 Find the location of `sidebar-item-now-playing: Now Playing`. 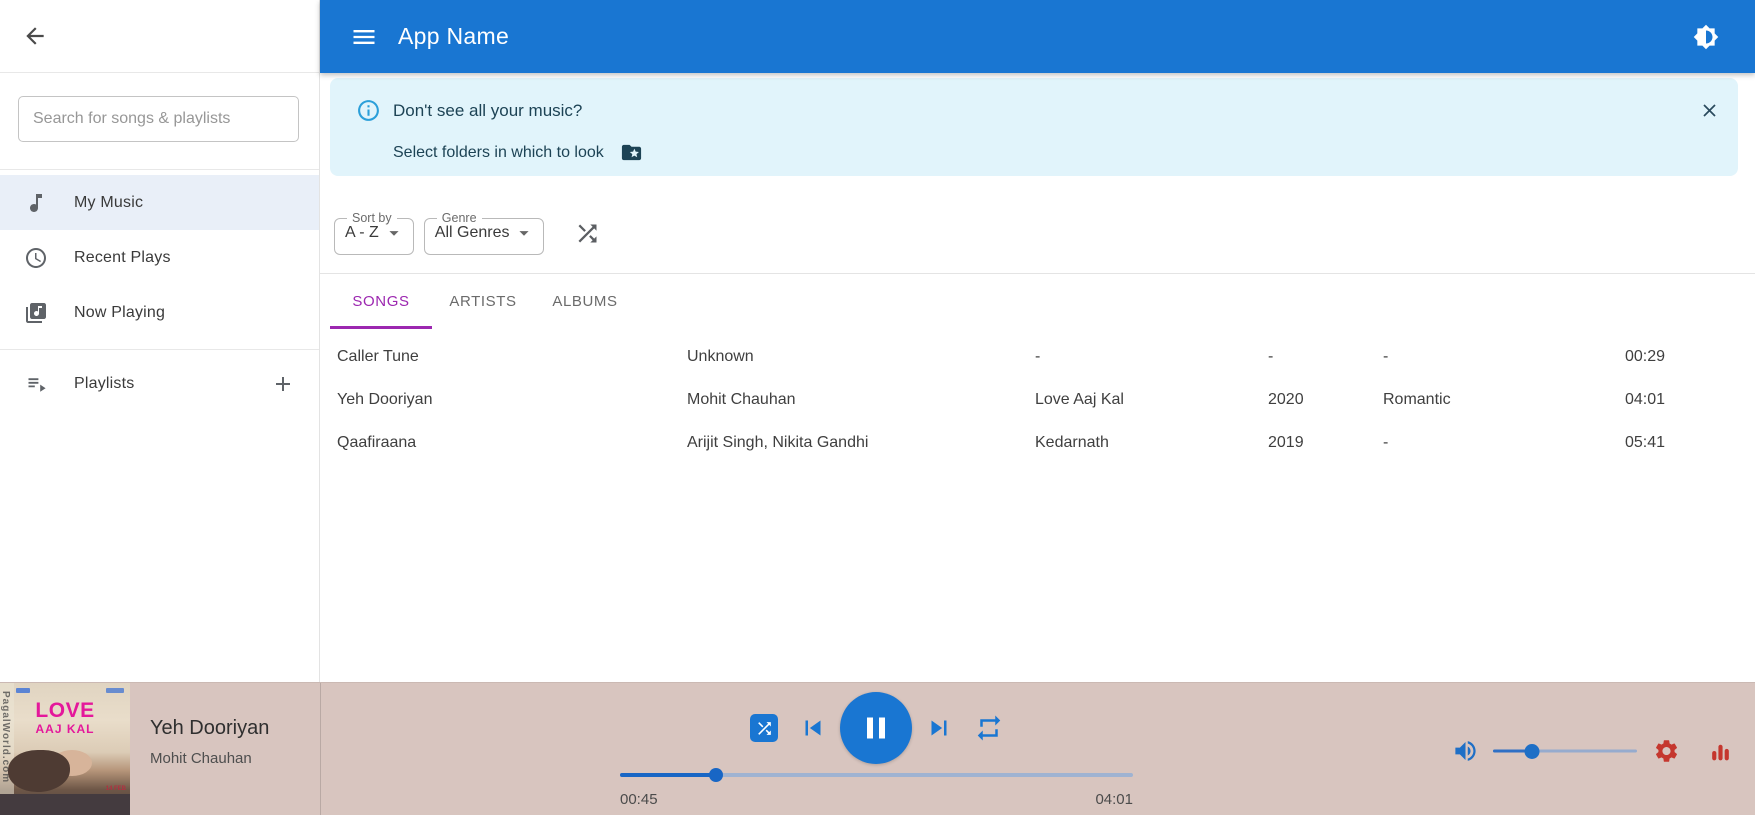

sidebar-item-now-playing: Now Playing is located at coordinates (159, 312).